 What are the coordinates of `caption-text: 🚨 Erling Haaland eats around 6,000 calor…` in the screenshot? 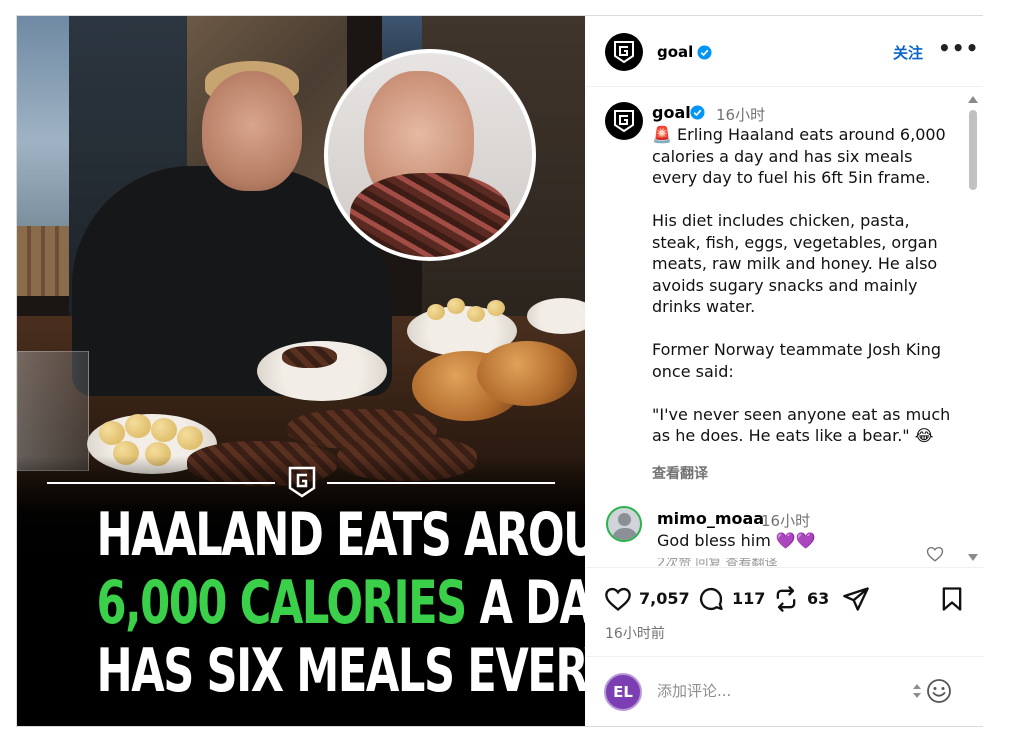 It's located at (801, 285).